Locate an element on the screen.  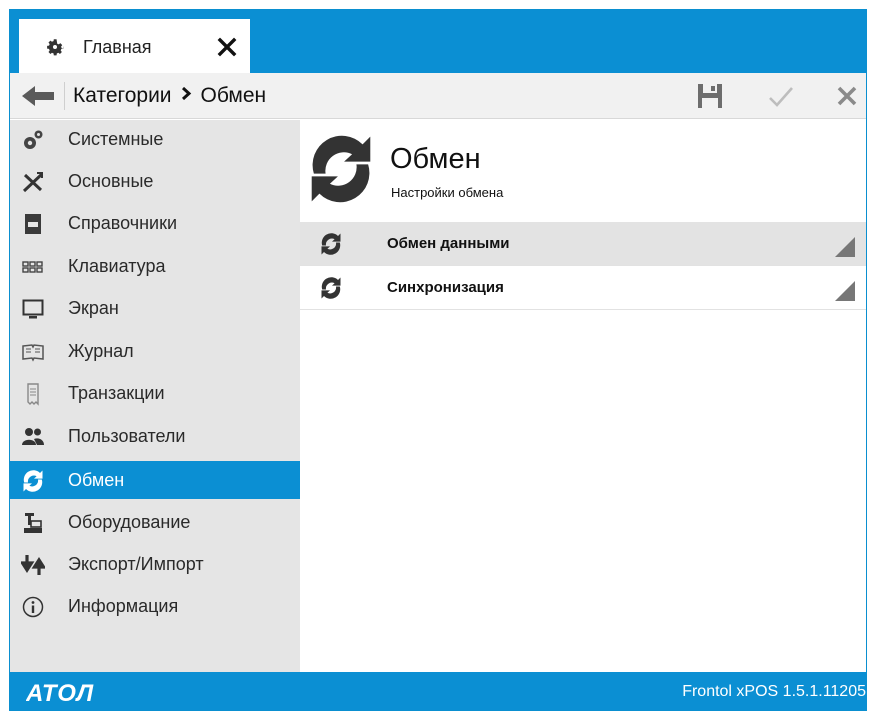
page-subtitle: Настройки обмена is located at coordinates (447, 192).